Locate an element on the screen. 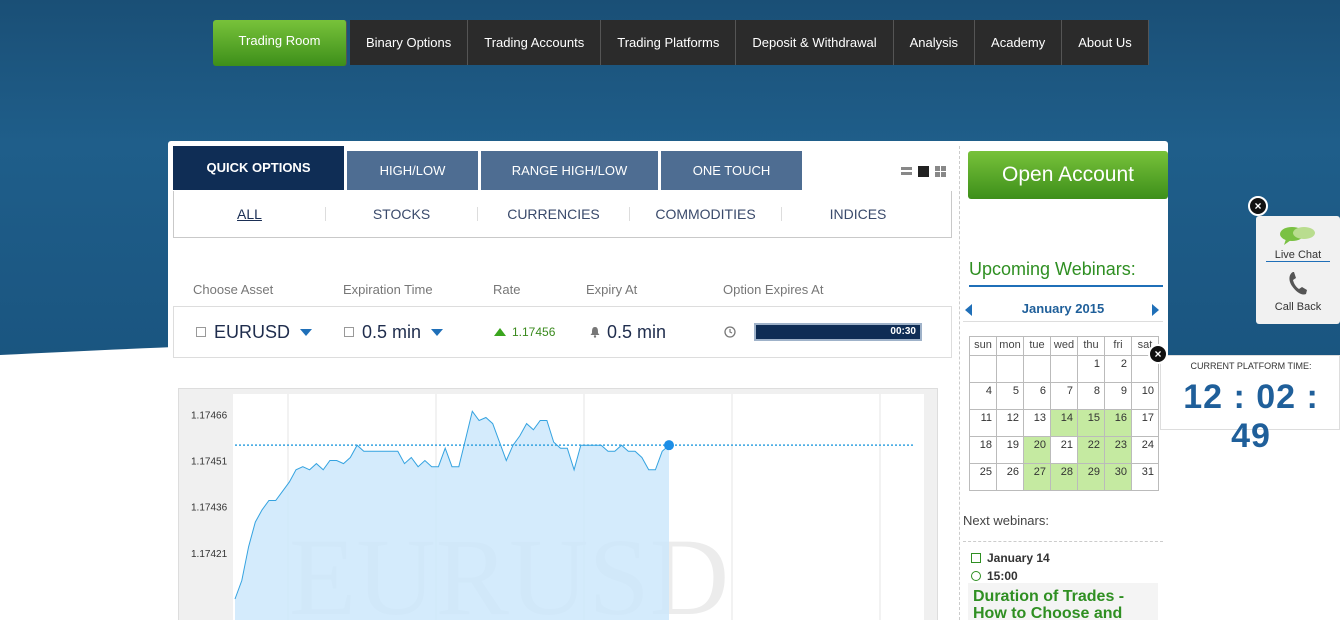 The image size is (1340, 620). asset-value: EURUSD is located at coordinates (252, 331).